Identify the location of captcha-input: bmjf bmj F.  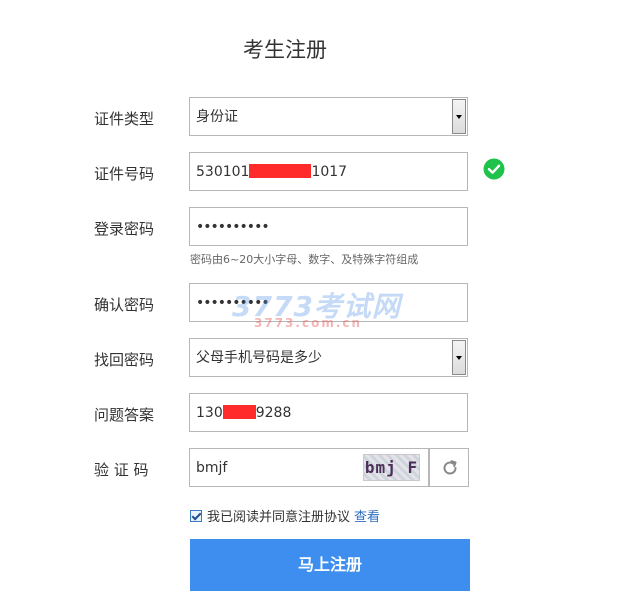
(309, 467).